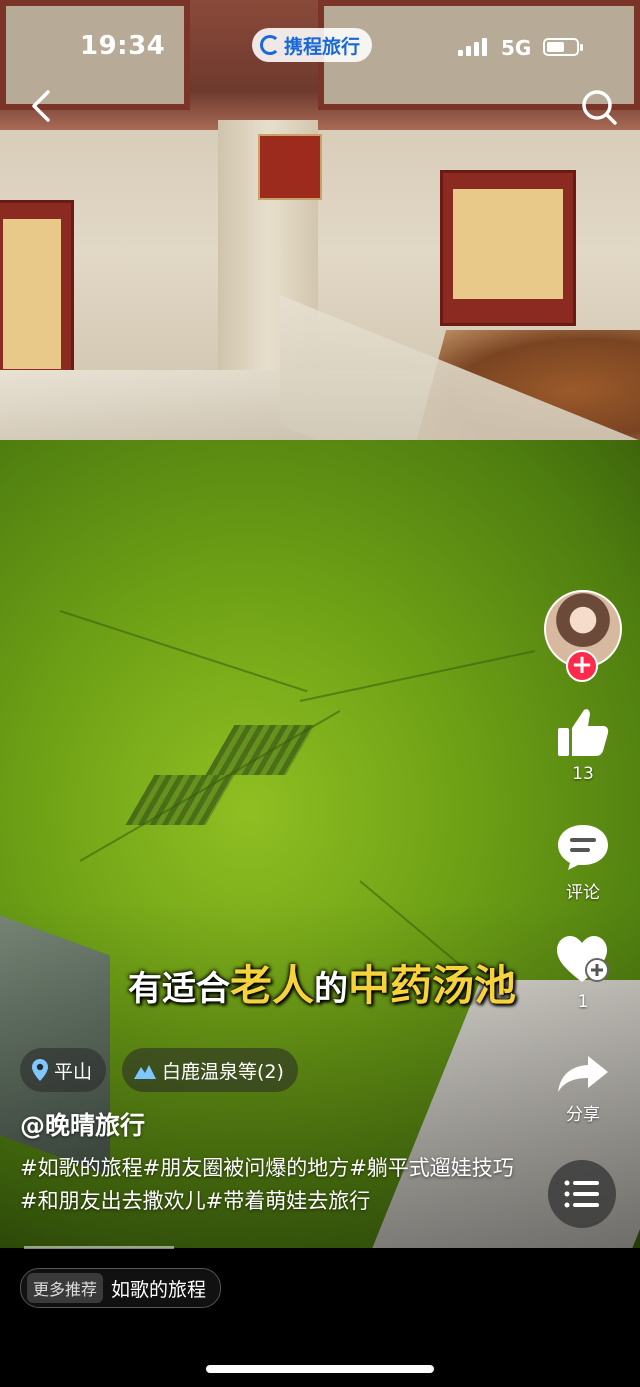  Describe the element at coordinates (270, 45) in the screenshot. I see `ctrip-logo-icon` at that location.